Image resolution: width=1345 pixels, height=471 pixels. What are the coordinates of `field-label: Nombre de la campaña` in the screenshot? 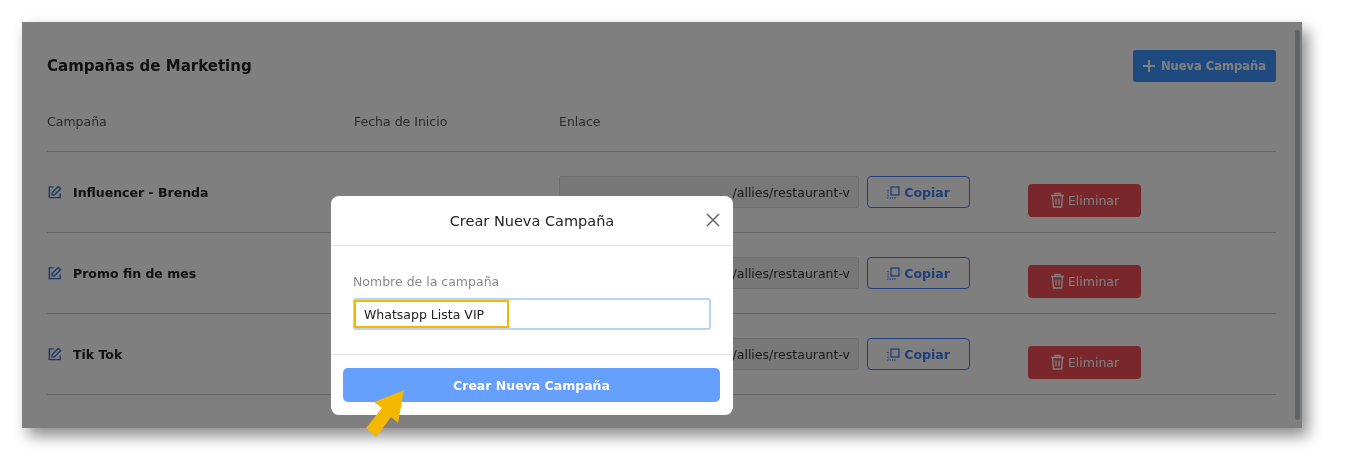 It's located at (427, 281).